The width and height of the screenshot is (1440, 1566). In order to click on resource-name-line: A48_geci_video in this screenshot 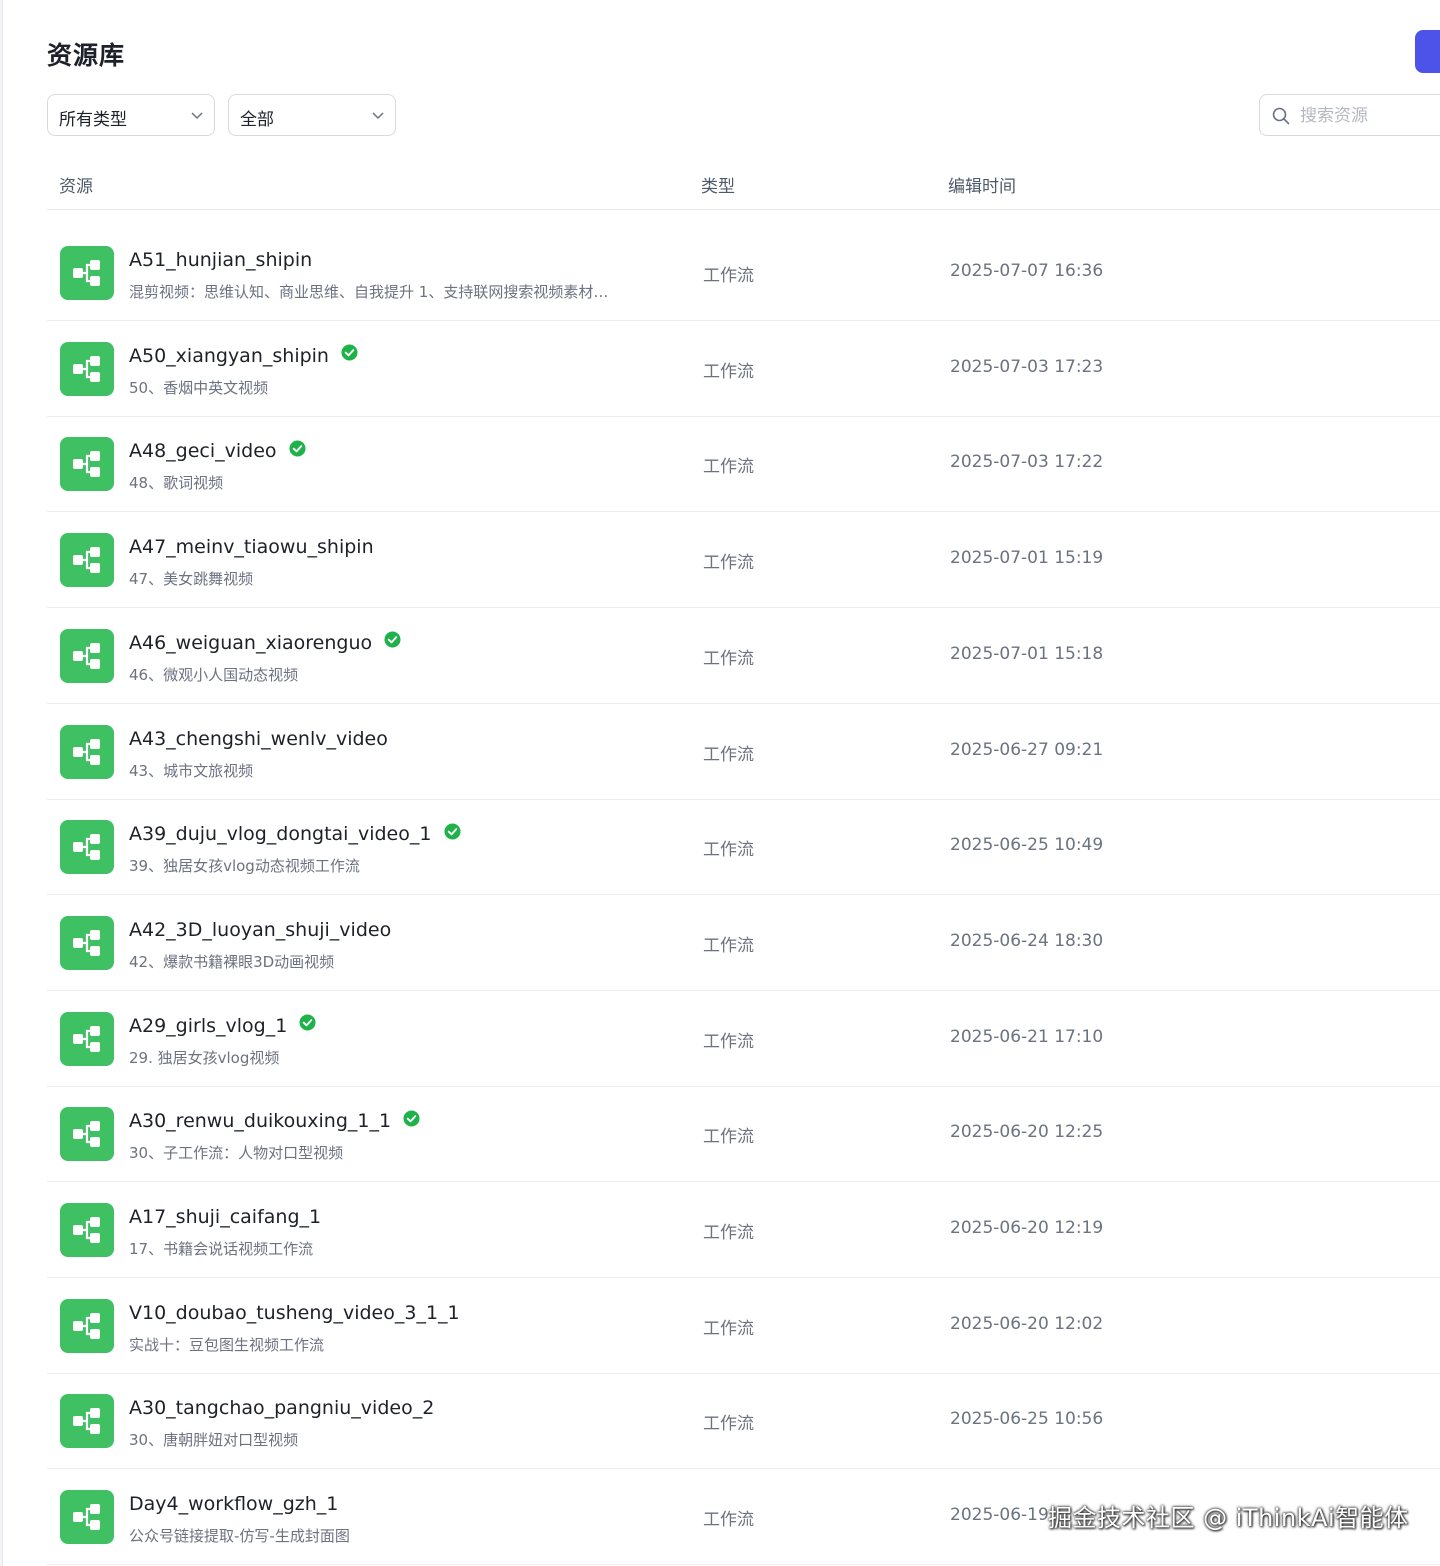, I will do `click(217, 453)`.